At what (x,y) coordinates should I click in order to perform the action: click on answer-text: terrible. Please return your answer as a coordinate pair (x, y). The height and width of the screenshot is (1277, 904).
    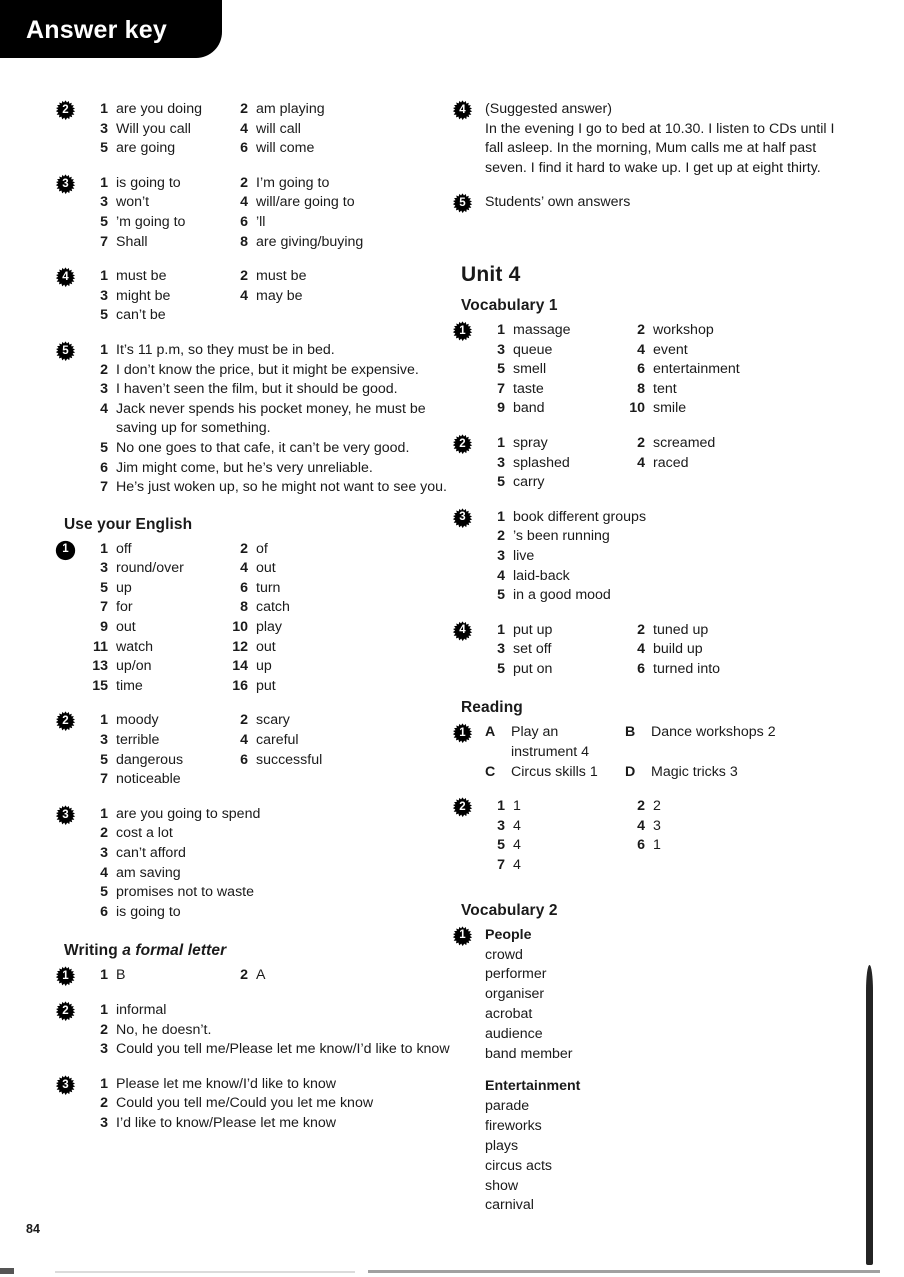
    Looking at the image, I should click on (138, 740).